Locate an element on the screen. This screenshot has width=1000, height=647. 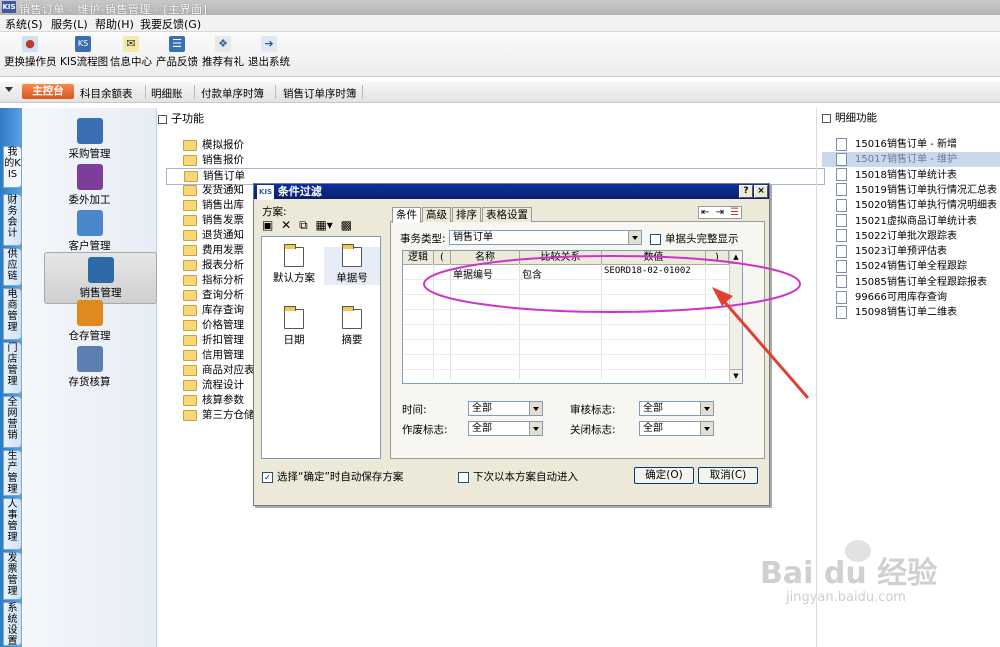
annotation-overlay is located at coordinates (616, 327).